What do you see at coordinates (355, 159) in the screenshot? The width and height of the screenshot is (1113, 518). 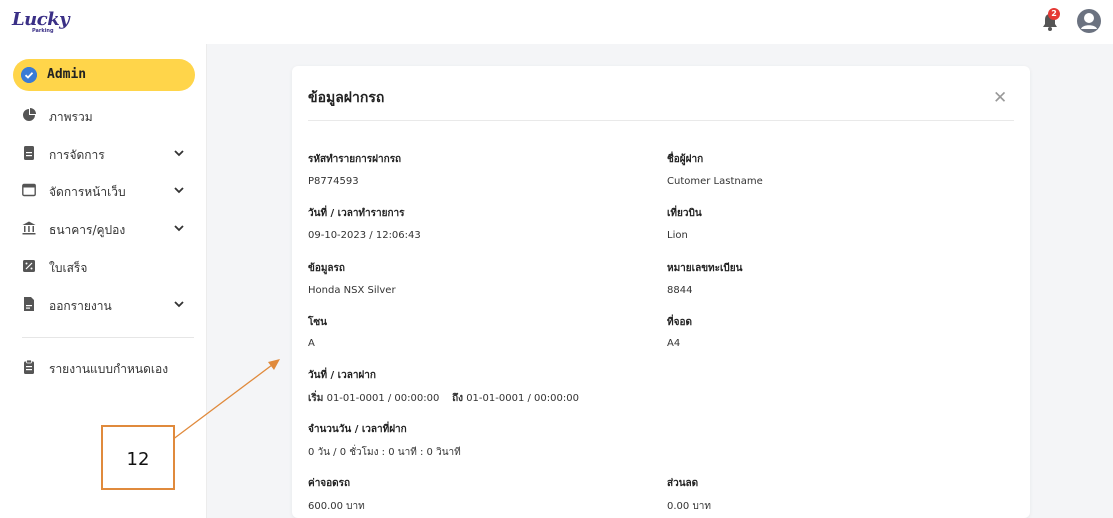 I see `transaction-id-label: รหัสทำรายการฝากรถ` at bounding box center [355, 159].